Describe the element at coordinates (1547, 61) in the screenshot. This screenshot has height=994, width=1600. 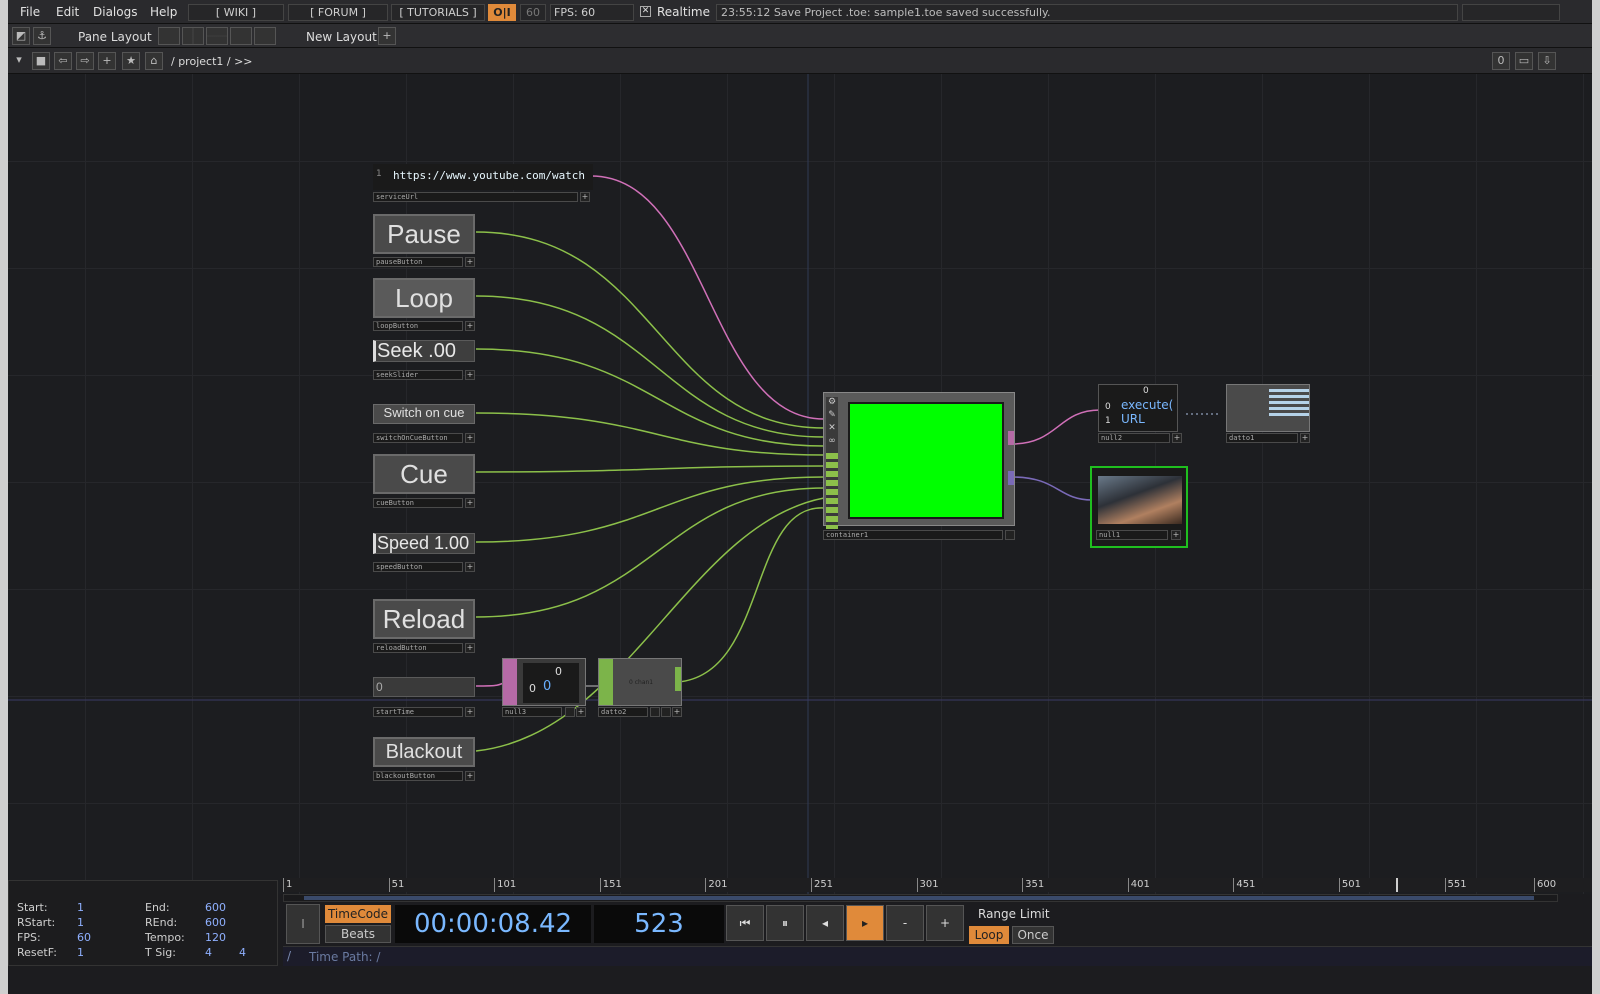
I see `download-icon: ⇩` at that location.